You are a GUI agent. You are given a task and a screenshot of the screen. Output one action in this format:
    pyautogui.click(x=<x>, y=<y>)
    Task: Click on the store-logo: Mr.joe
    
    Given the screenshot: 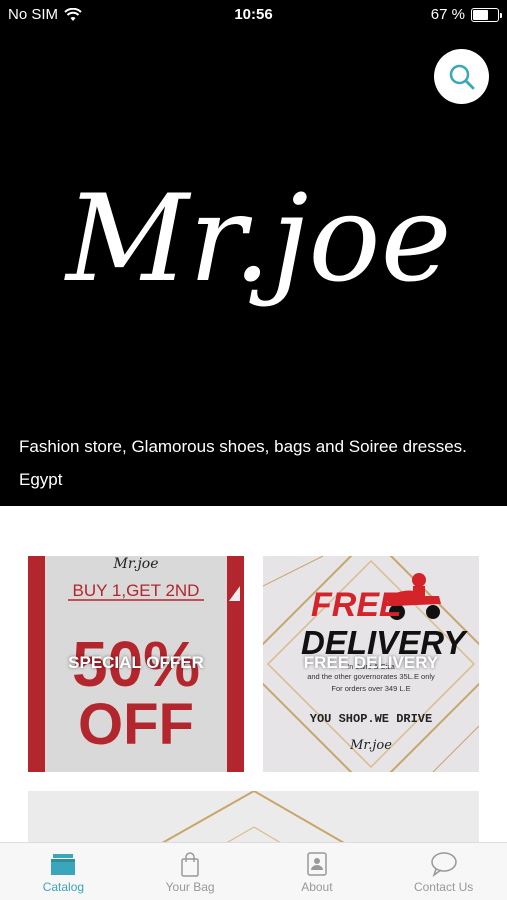 What is the action you would take?
    pyautogui.click(x=257, y=239)
    